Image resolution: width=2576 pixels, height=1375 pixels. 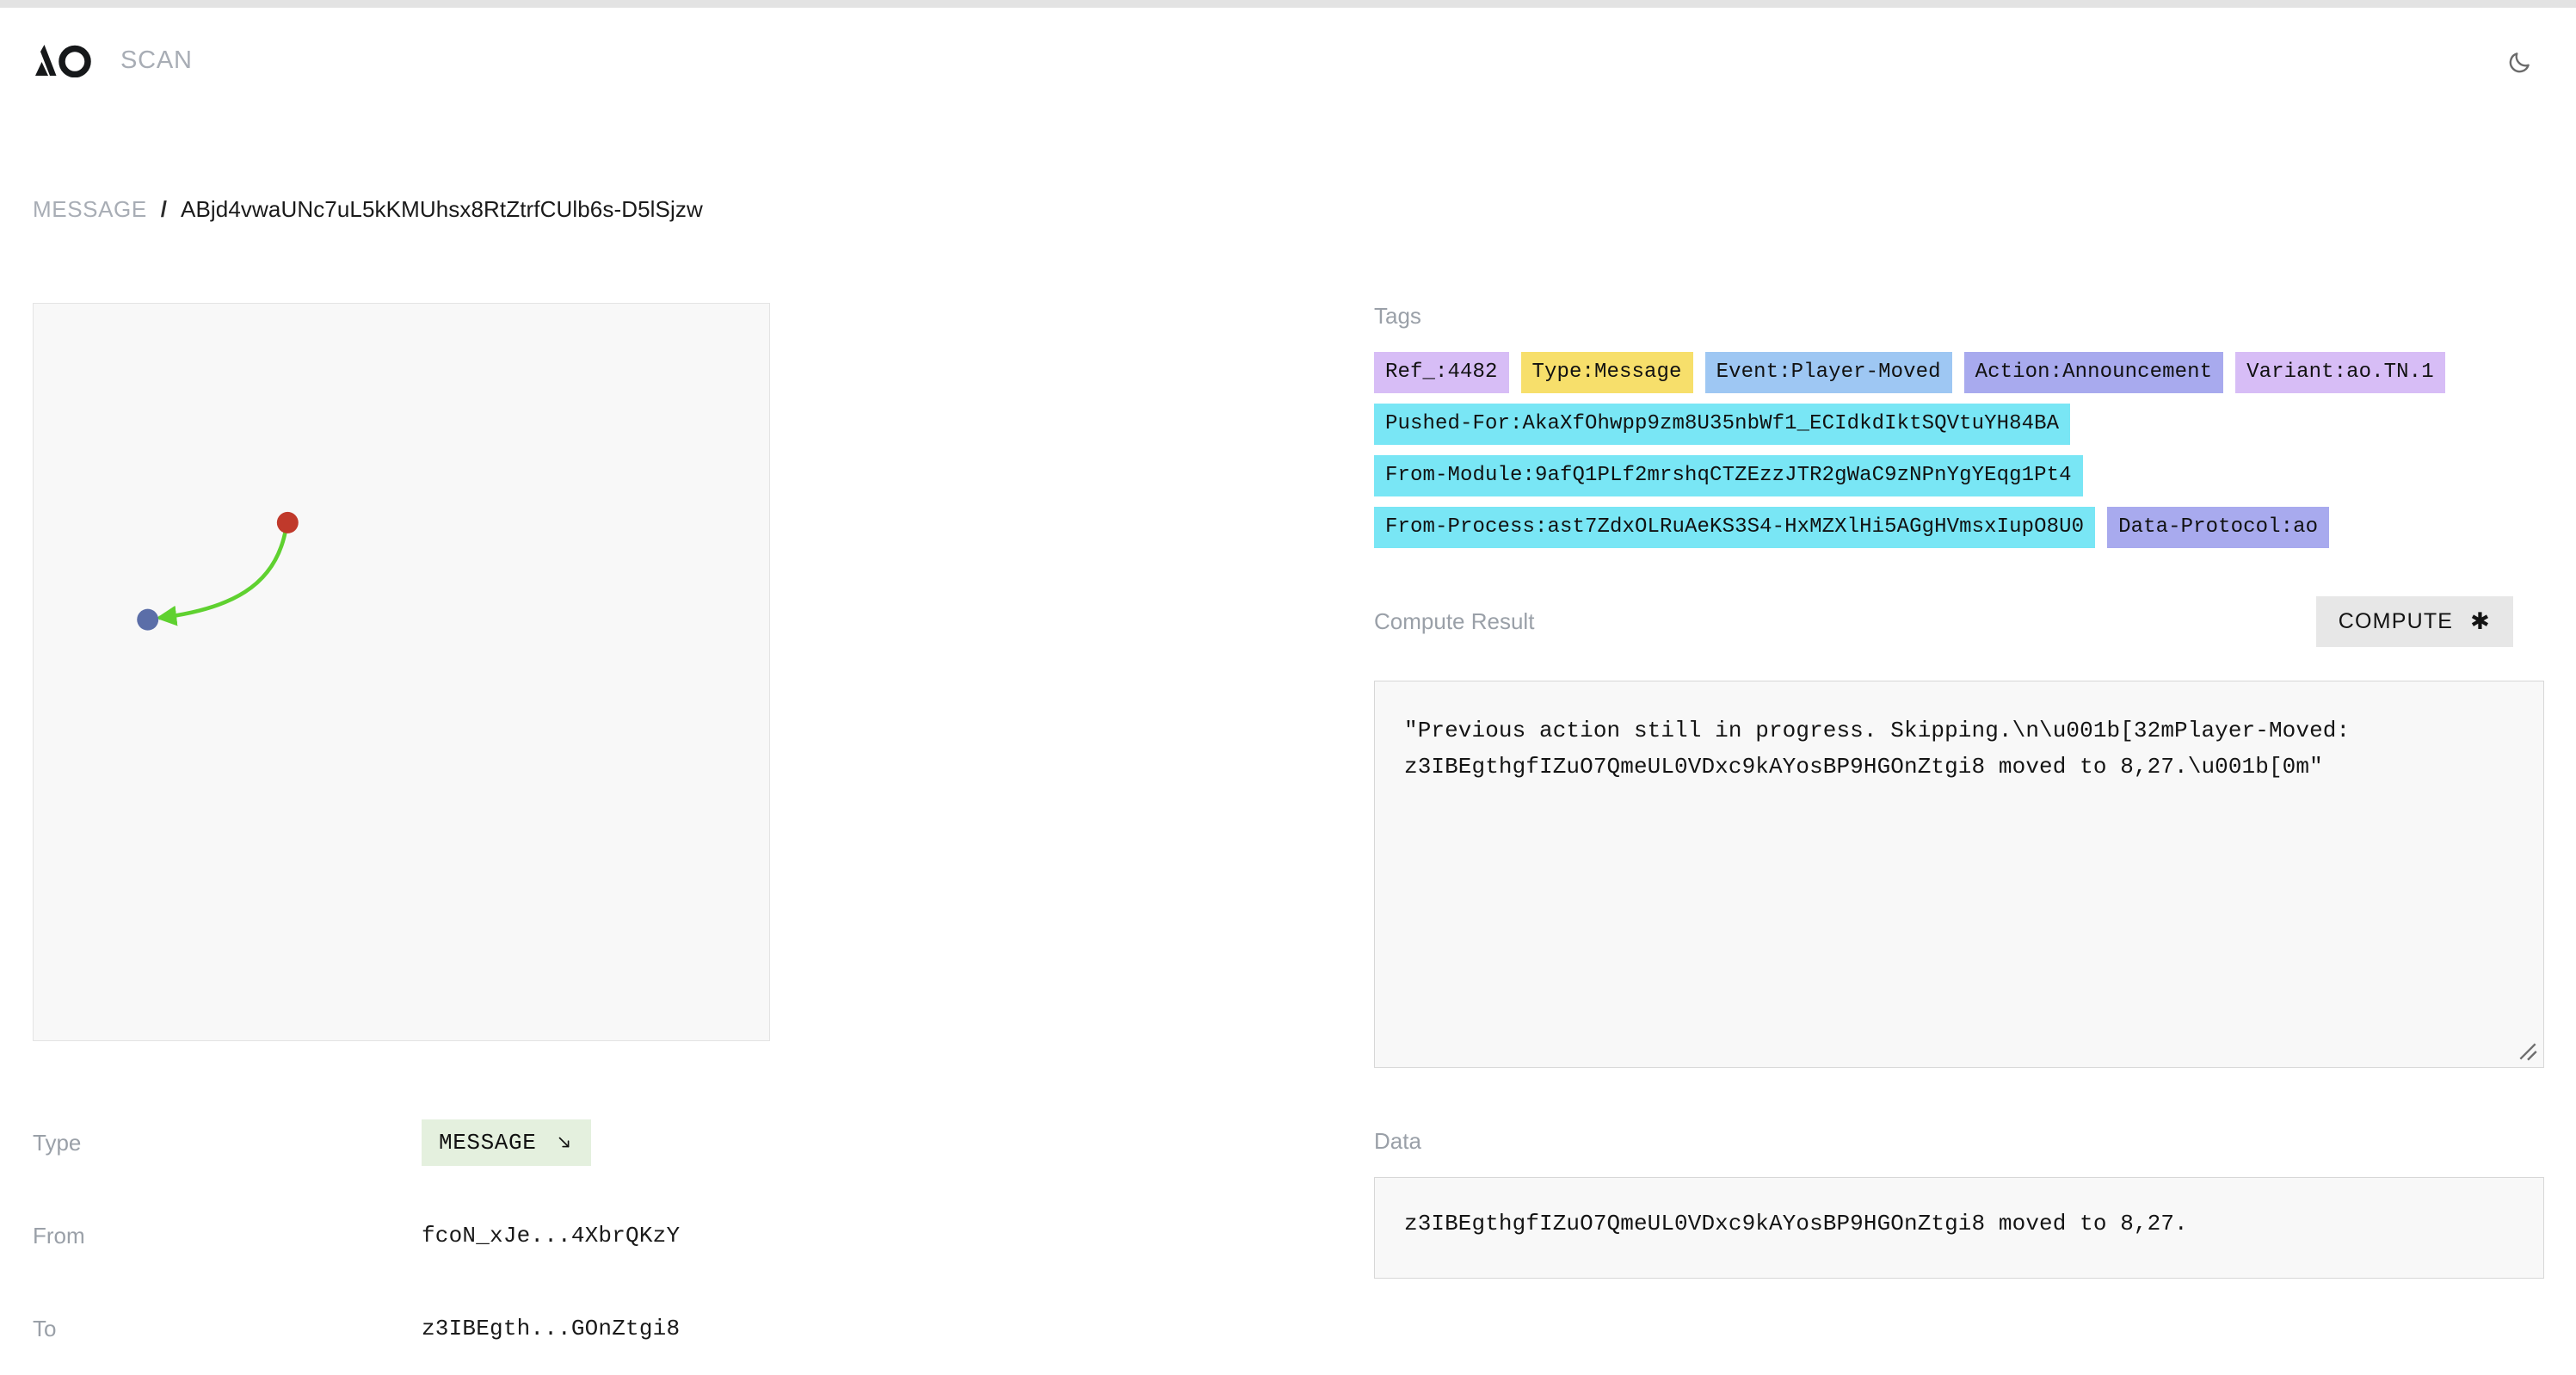 I want to click on detail-row-from: From fcoN_xJe...4XbrQKzY, so click(x=401, y=1235).